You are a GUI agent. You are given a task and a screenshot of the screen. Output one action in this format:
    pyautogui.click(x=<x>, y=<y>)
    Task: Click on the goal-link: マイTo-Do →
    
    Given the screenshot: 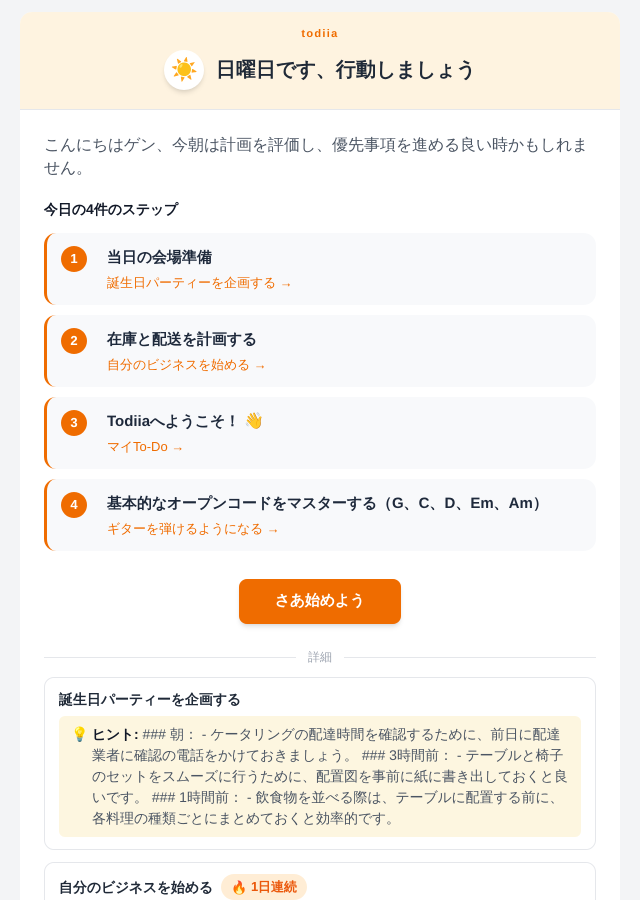 What is the action you would take?
    pyautogui.click(x=145, y=447)
    